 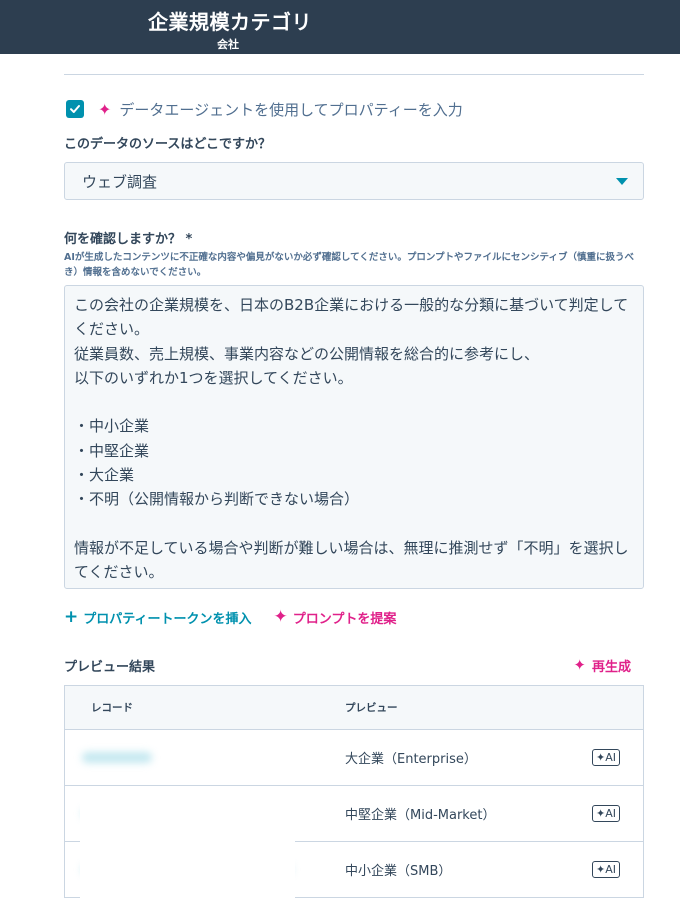 What do you see at coordinates (411, 759) in the screenshot?
I see `preview-value: 大企業（Enterprise）` at bounding box center [411, 759].